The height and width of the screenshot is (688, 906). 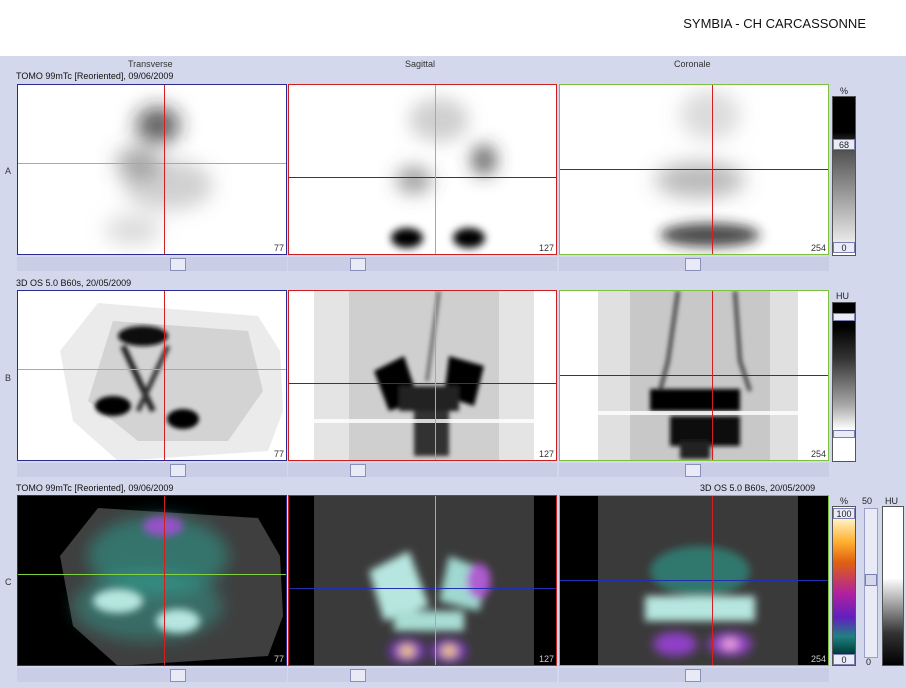 I want to click on viewport-a-sagittal: 127, so click(x=422, y=169).